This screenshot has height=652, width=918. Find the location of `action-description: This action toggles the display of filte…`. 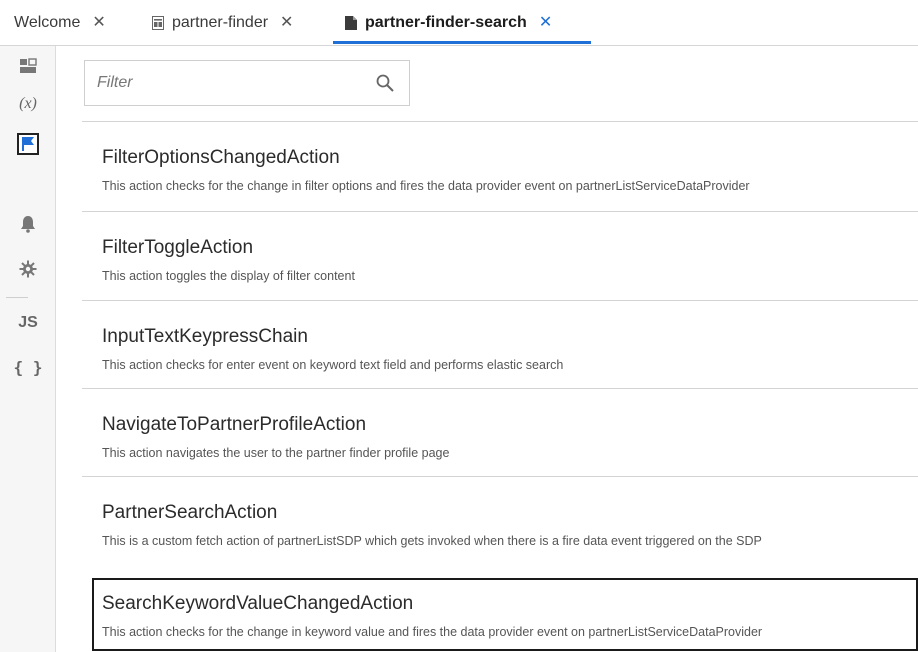

action-description: This action toggles the display of filte… is located at coordinates (228, 276).